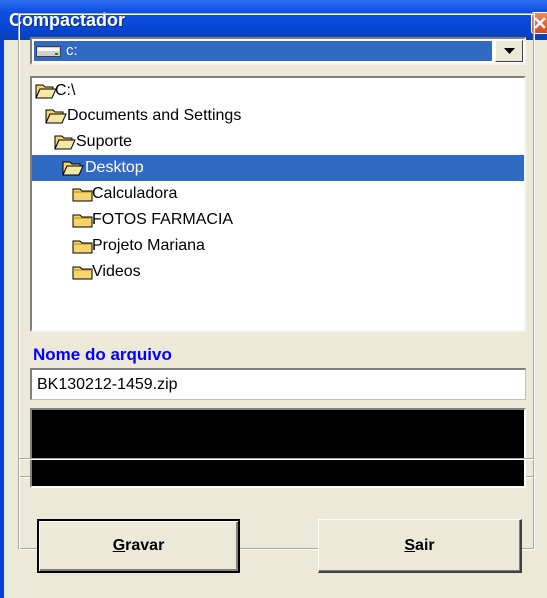 The width and height of the screenshot is (547, 598). Describe the element at coordinates (145, 545) in the screenshot. I see `save-button-label: ravar` at that location.